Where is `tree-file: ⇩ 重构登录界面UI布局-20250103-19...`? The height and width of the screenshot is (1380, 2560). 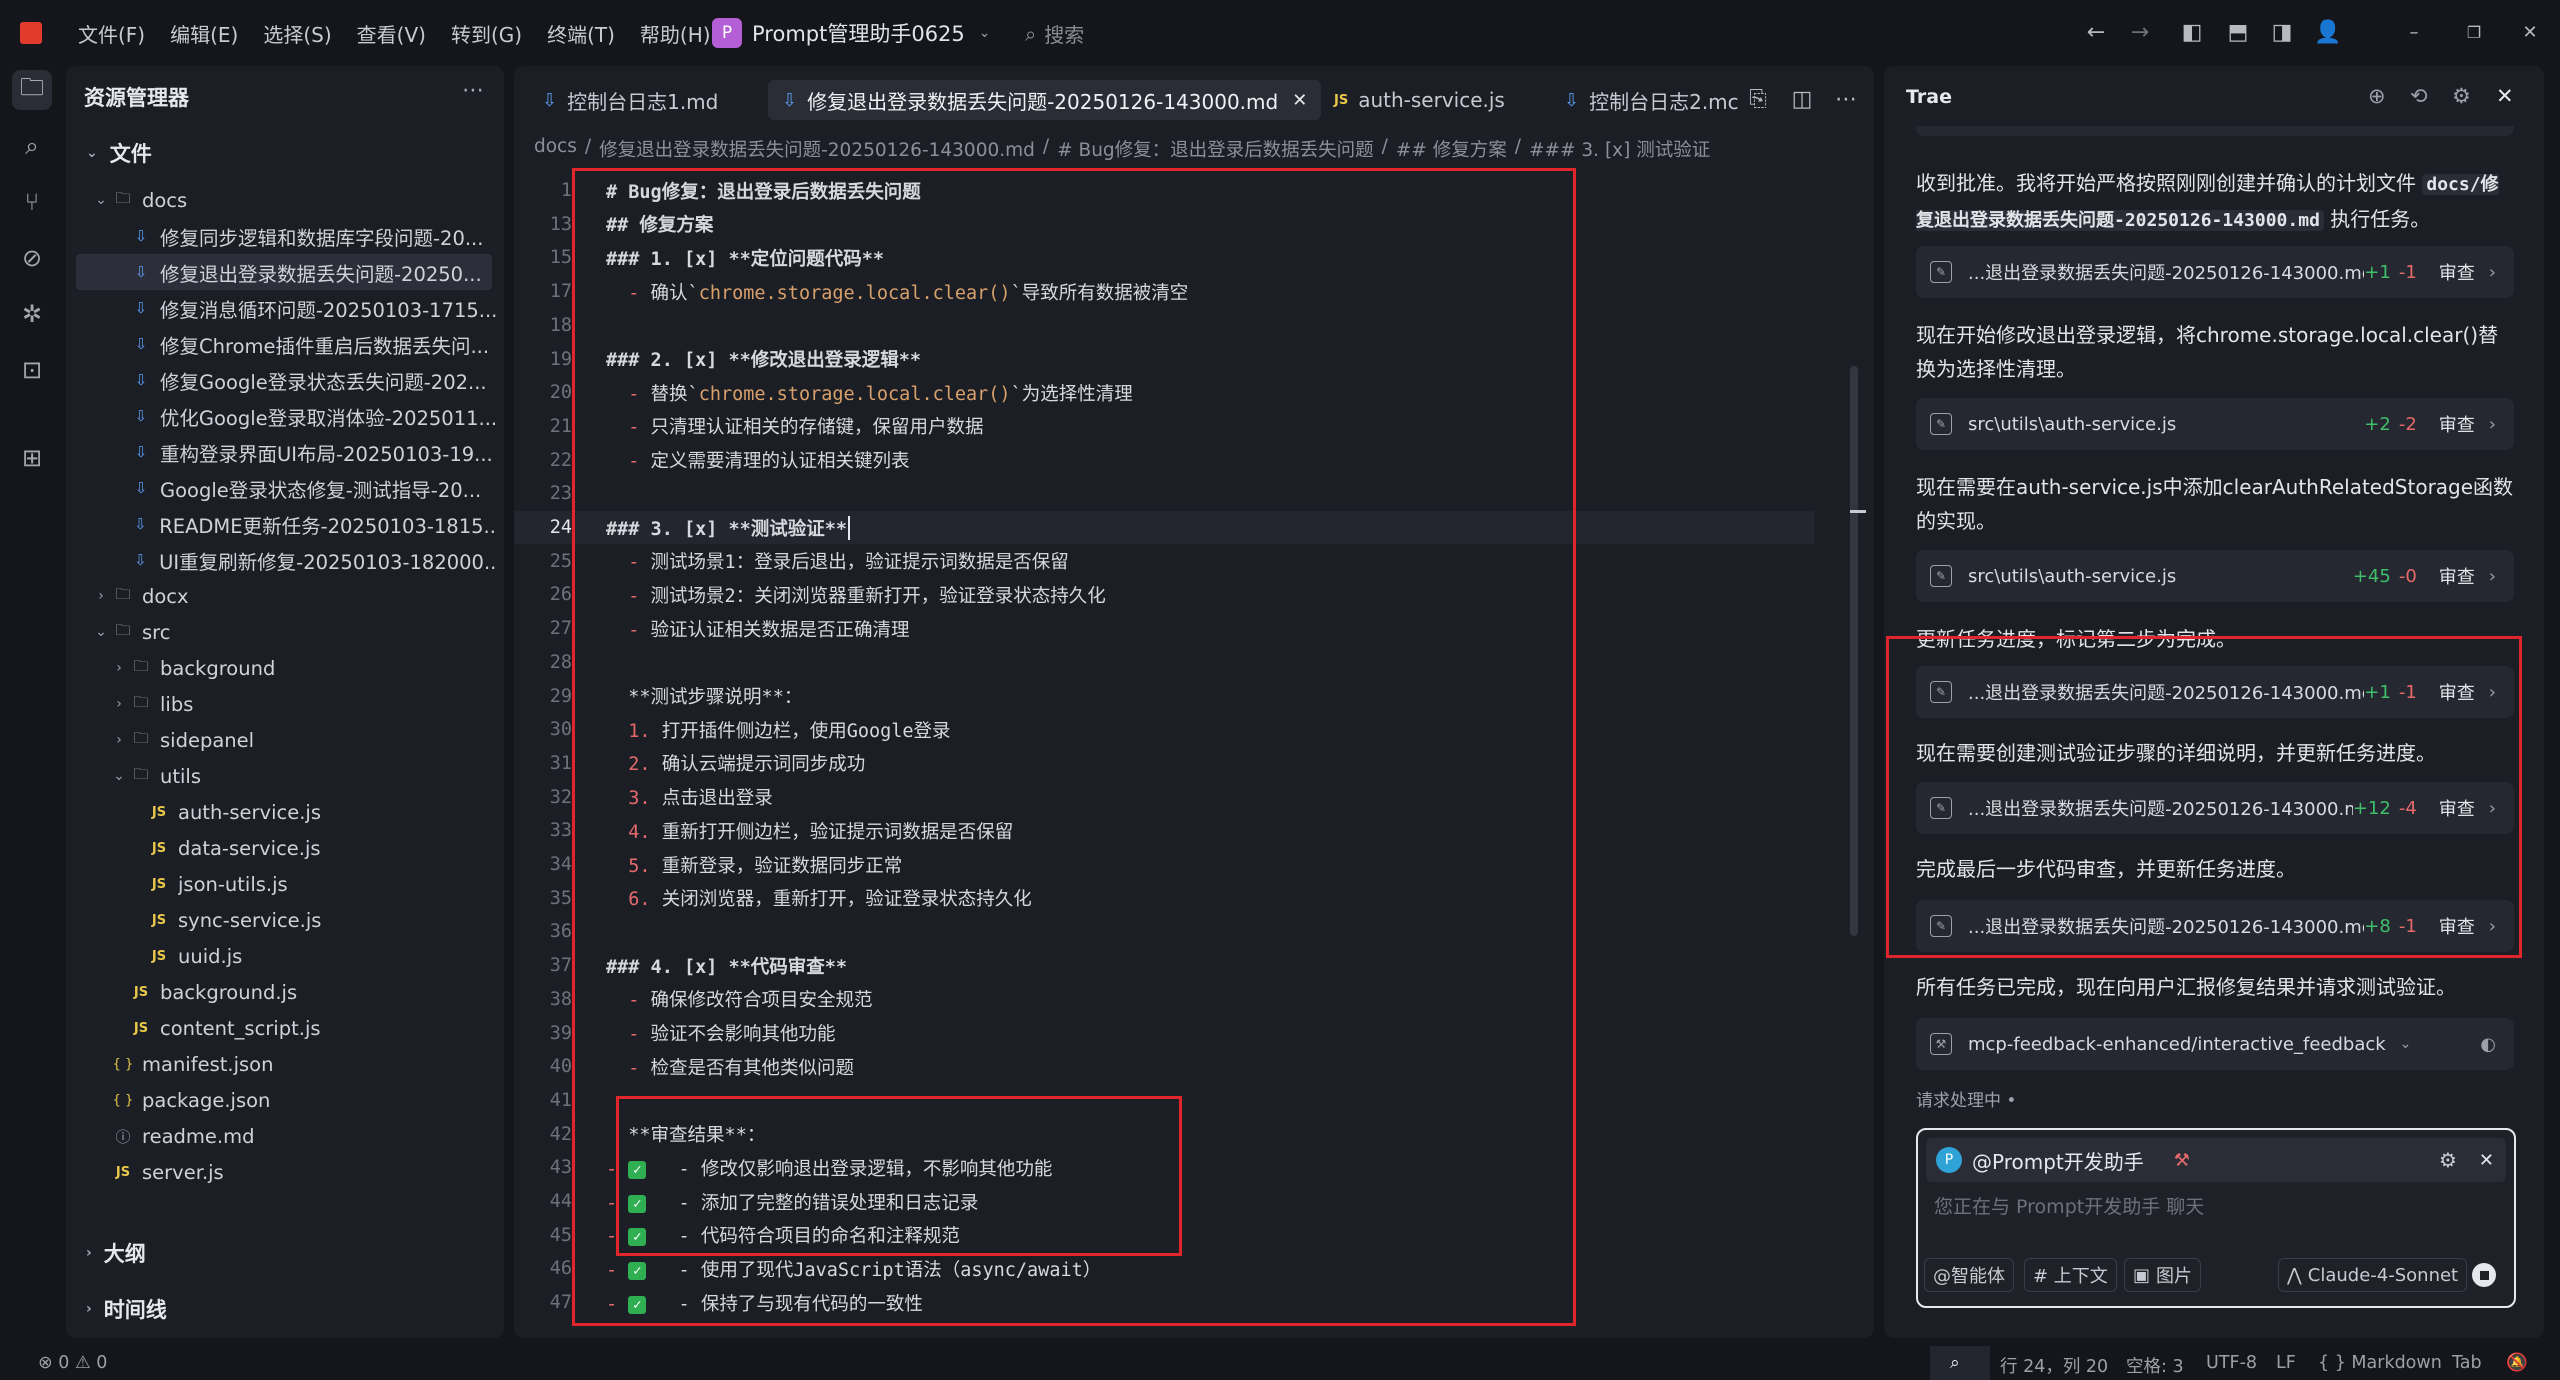 tree-file: ⇩ 重构登录界面UI布局-20250103-19... is located at coordinates (281, 452).